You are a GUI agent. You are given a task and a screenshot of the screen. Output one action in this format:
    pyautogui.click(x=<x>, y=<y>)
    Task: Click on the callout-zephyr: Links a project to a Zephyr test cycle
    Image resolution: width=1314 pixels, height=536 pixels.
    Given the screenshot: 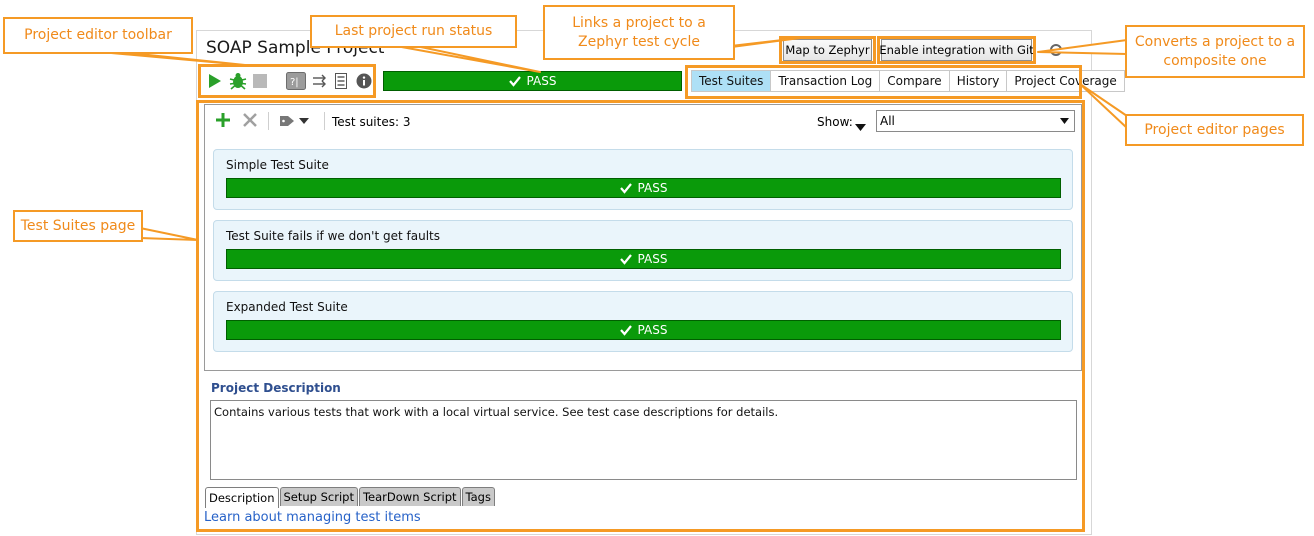 What is the action you would take?
    pyautogui.click(x=639, y=32)
    